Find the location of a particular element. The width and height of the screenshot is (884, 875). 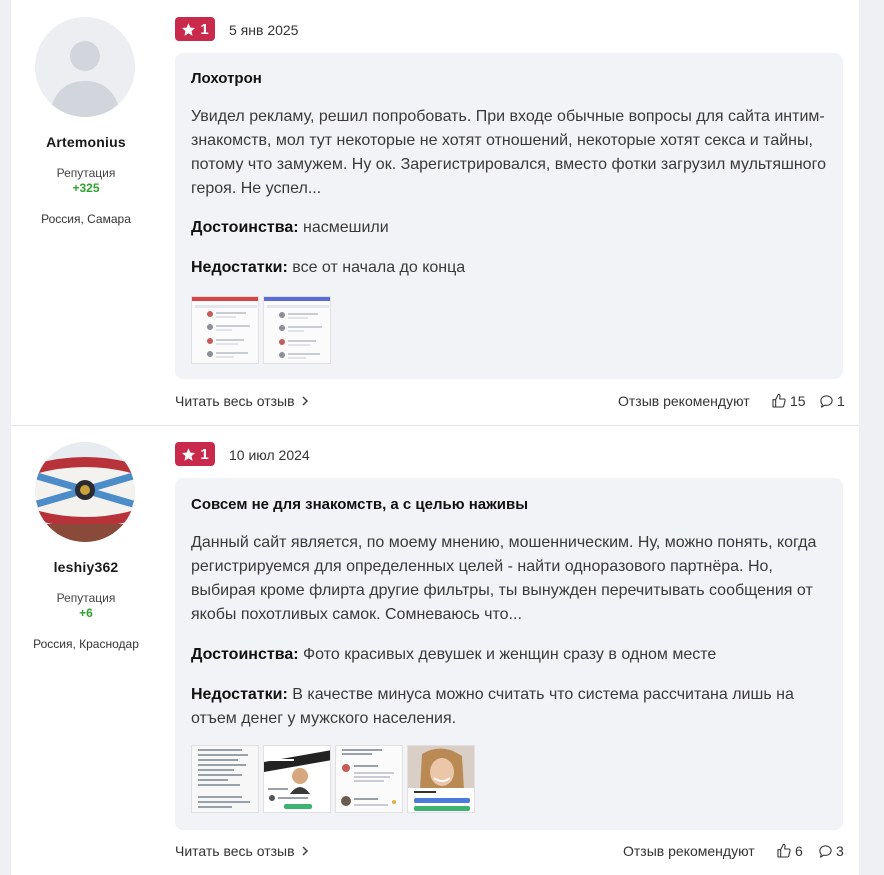

reputation-value: +6 is located at coordinates (86, 613).